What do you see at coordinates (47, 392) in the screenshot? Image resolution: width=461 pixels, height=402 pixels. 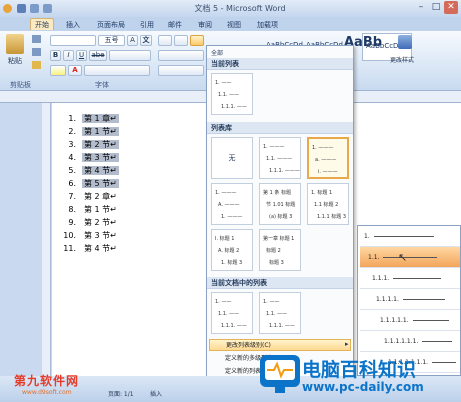 I see `watermark-left-url: www.d9soft.com` at bounding box center [47, 392].